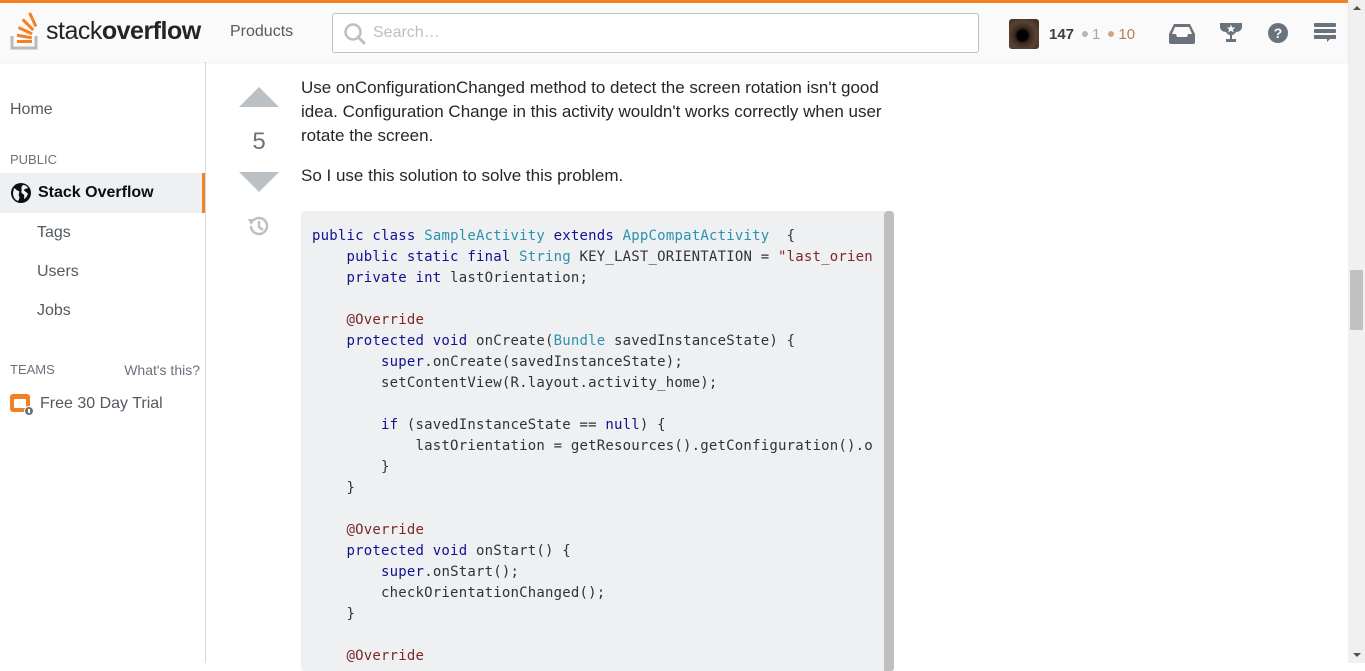 The width and height of the screenshot is (1365, 671). I want to click on code-line: checkOrientationChanged();, so click(592, 593).